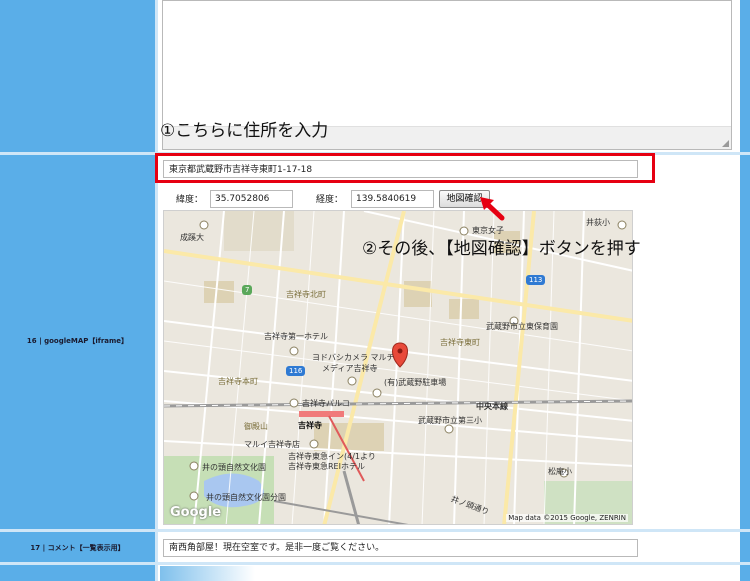 This screenshot has height=581, width=750. I want to click on map-label: 吉祥寺北町, so click(306, 294).